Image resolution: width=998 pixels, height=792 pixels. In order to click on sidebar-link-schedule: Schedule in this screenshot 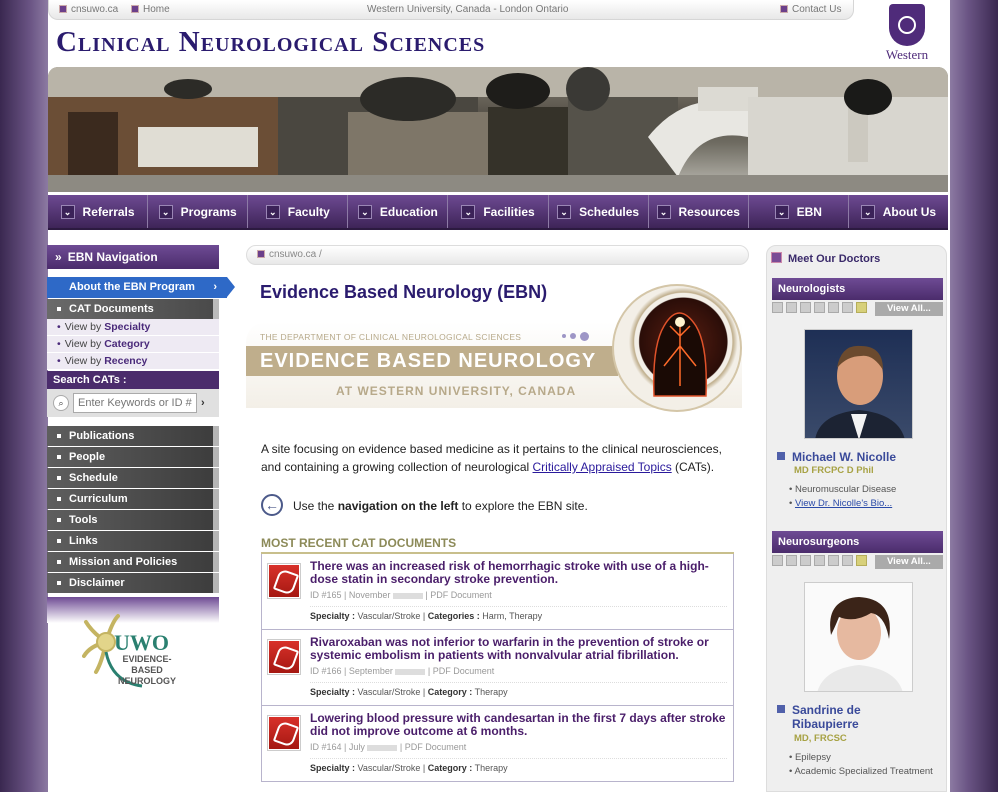, I will do `click(133, 478)`.